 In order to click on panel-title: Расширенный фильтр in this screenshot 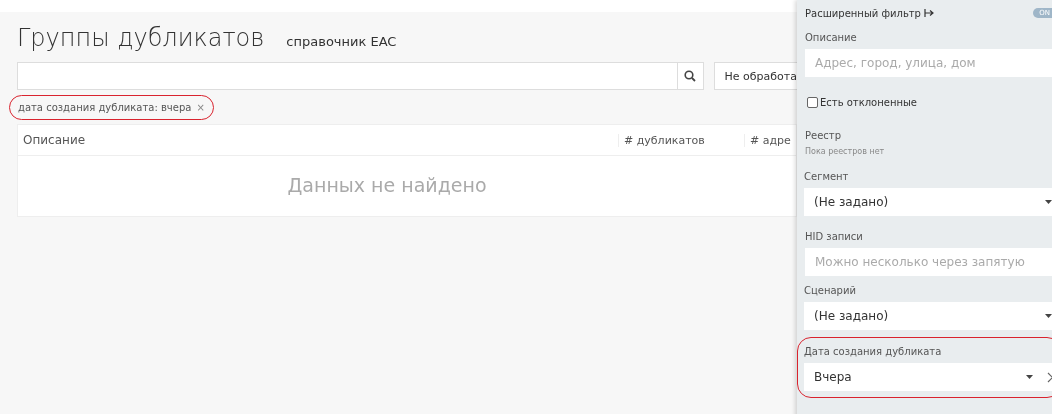, I will do `click(863, 13)`.